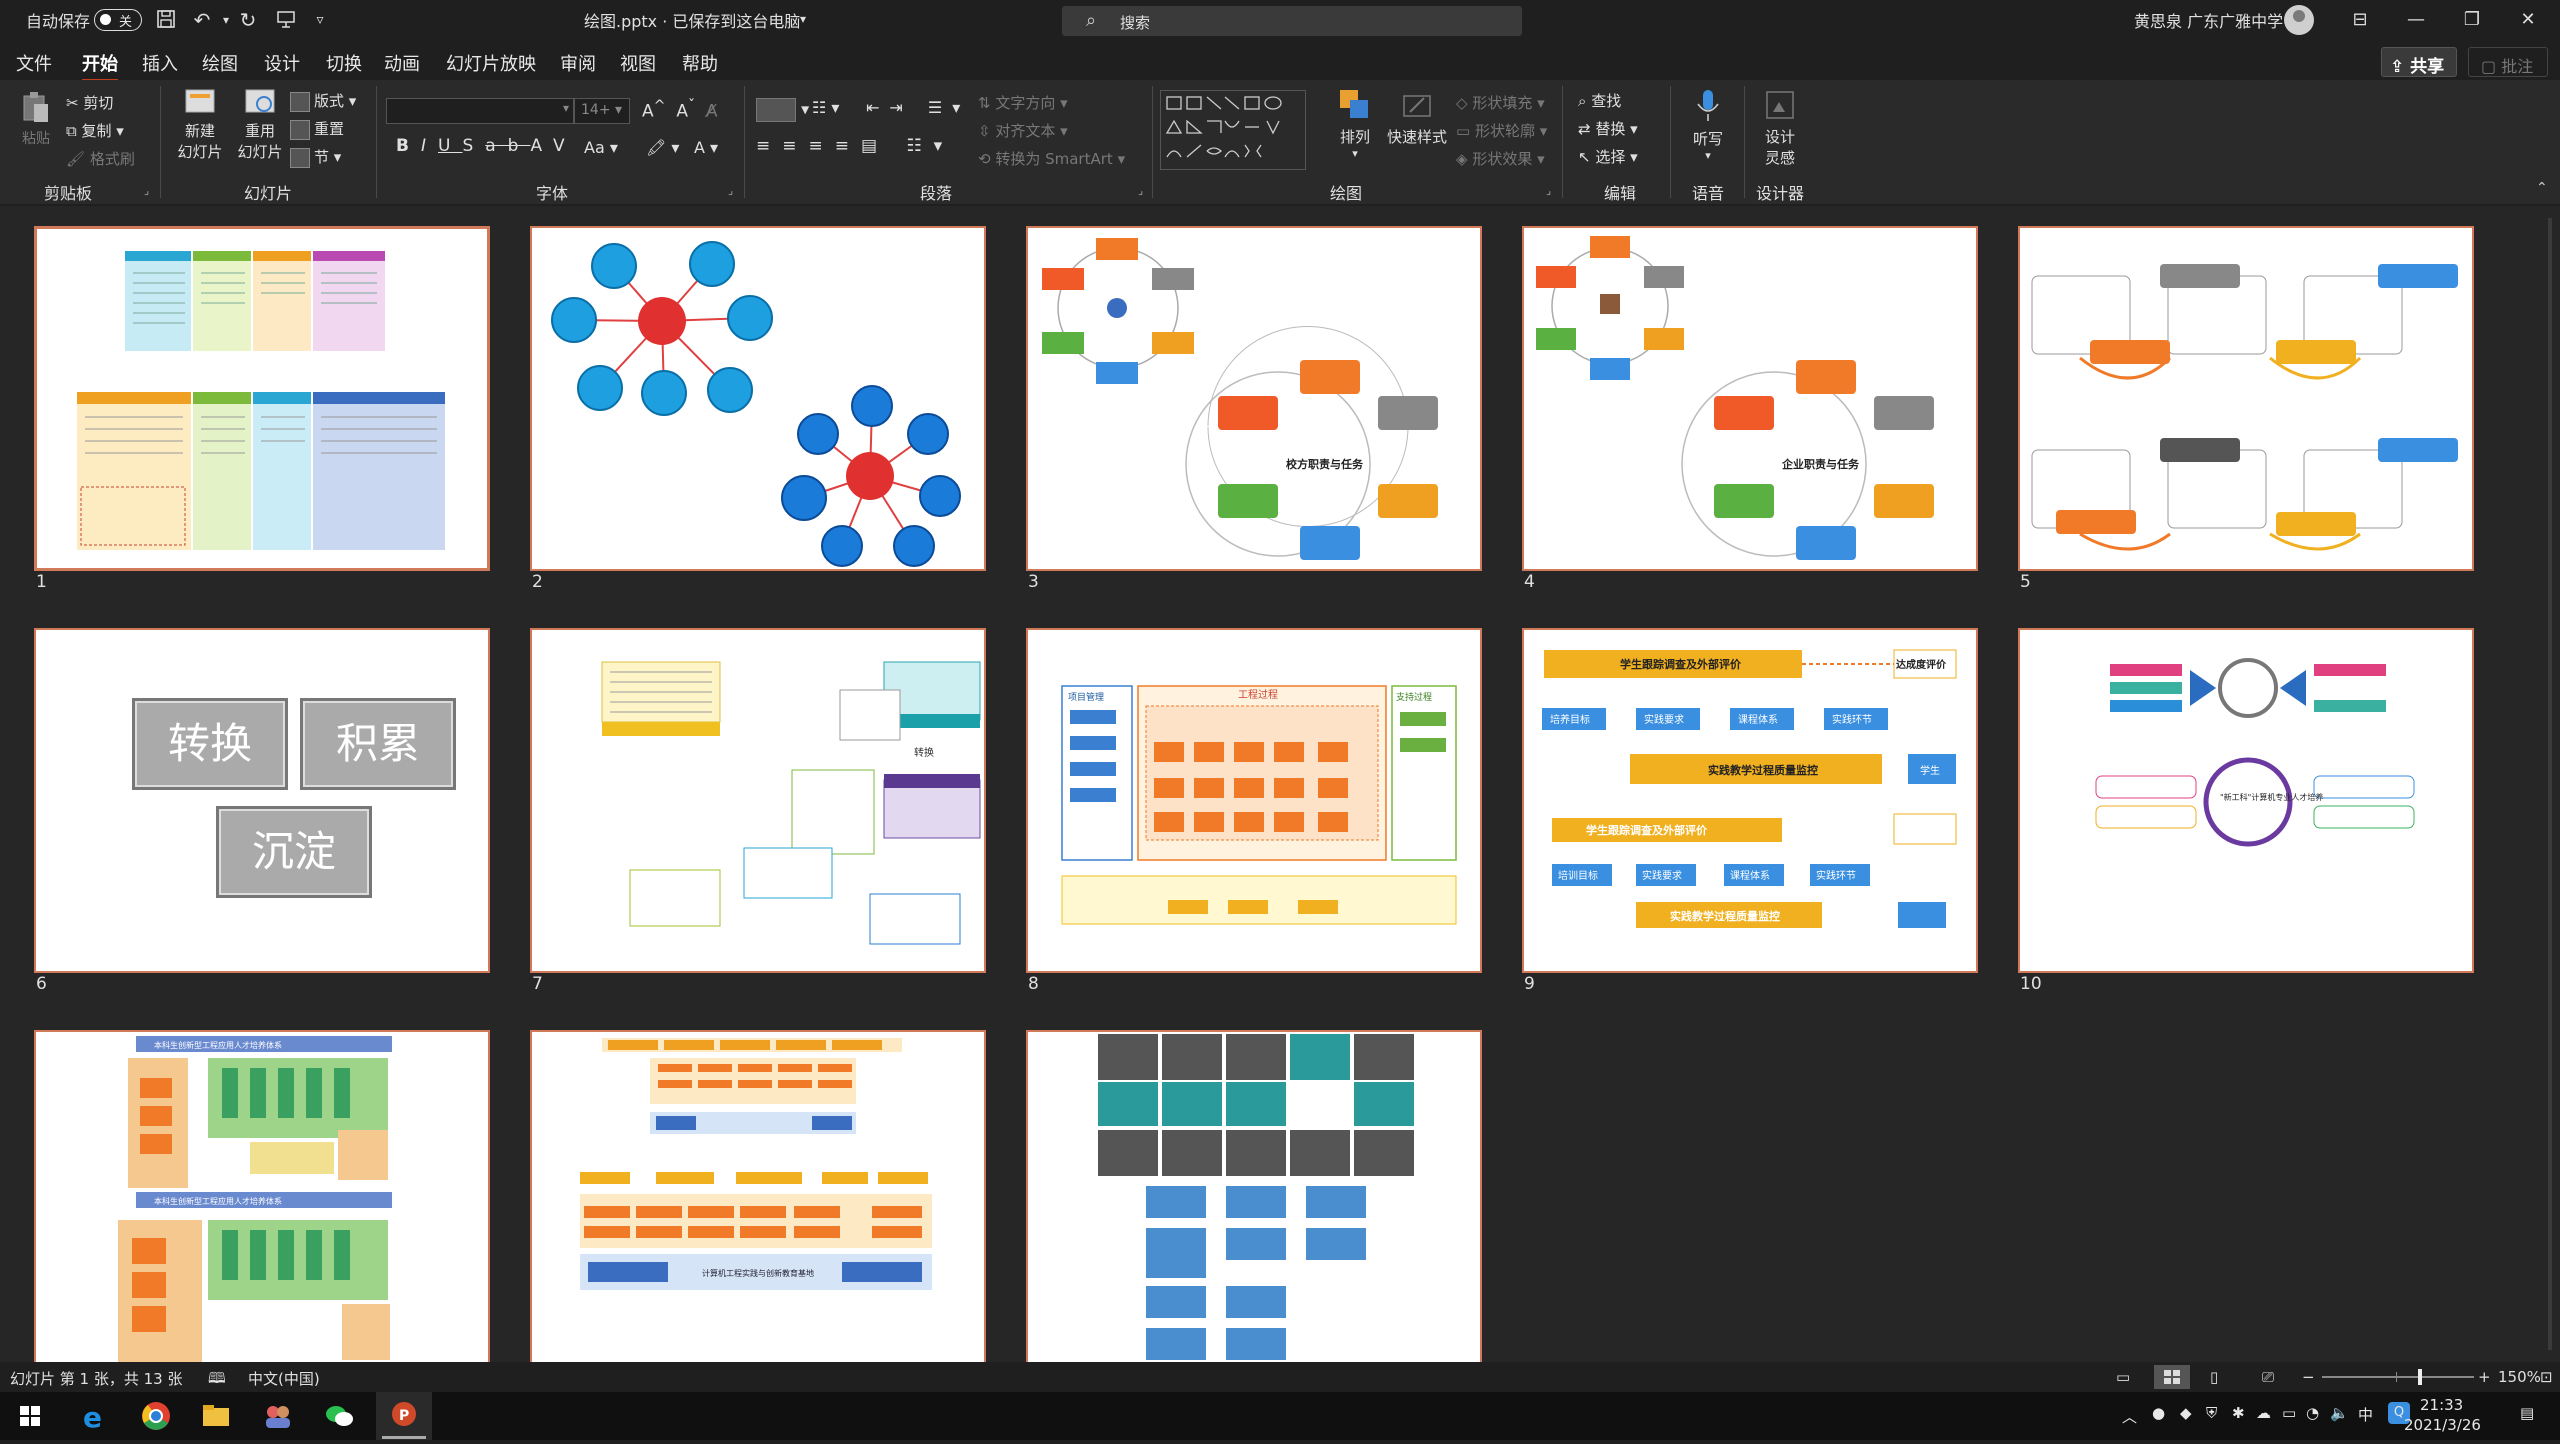  I want to click on collapse-ribbon-icon: ⌃, so click(2542, 188).